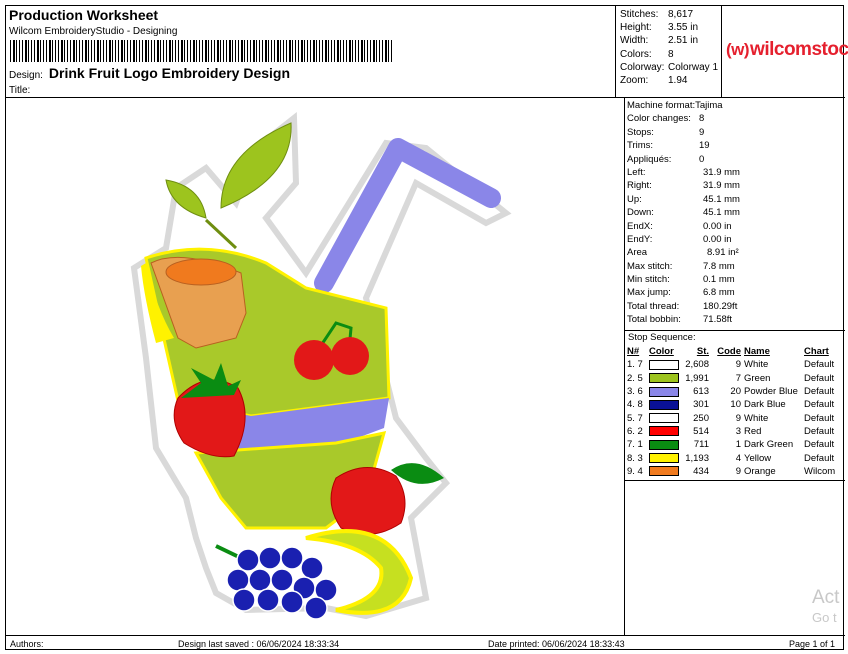 The image size is (848, 654). Describe the element at coordinates (661, 105) in the screenshot. I see `param-label: Machine format:` at that location.